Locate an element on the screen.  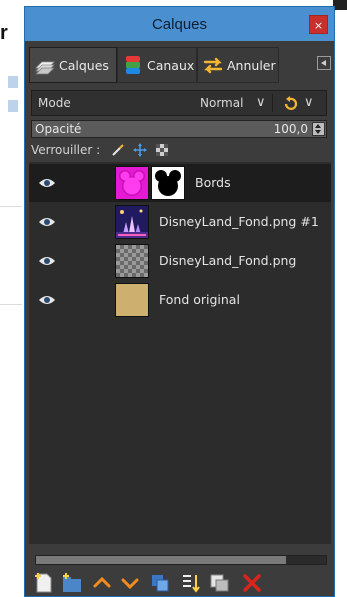
scrollbar-thumb is located at coordinates (161, 560).